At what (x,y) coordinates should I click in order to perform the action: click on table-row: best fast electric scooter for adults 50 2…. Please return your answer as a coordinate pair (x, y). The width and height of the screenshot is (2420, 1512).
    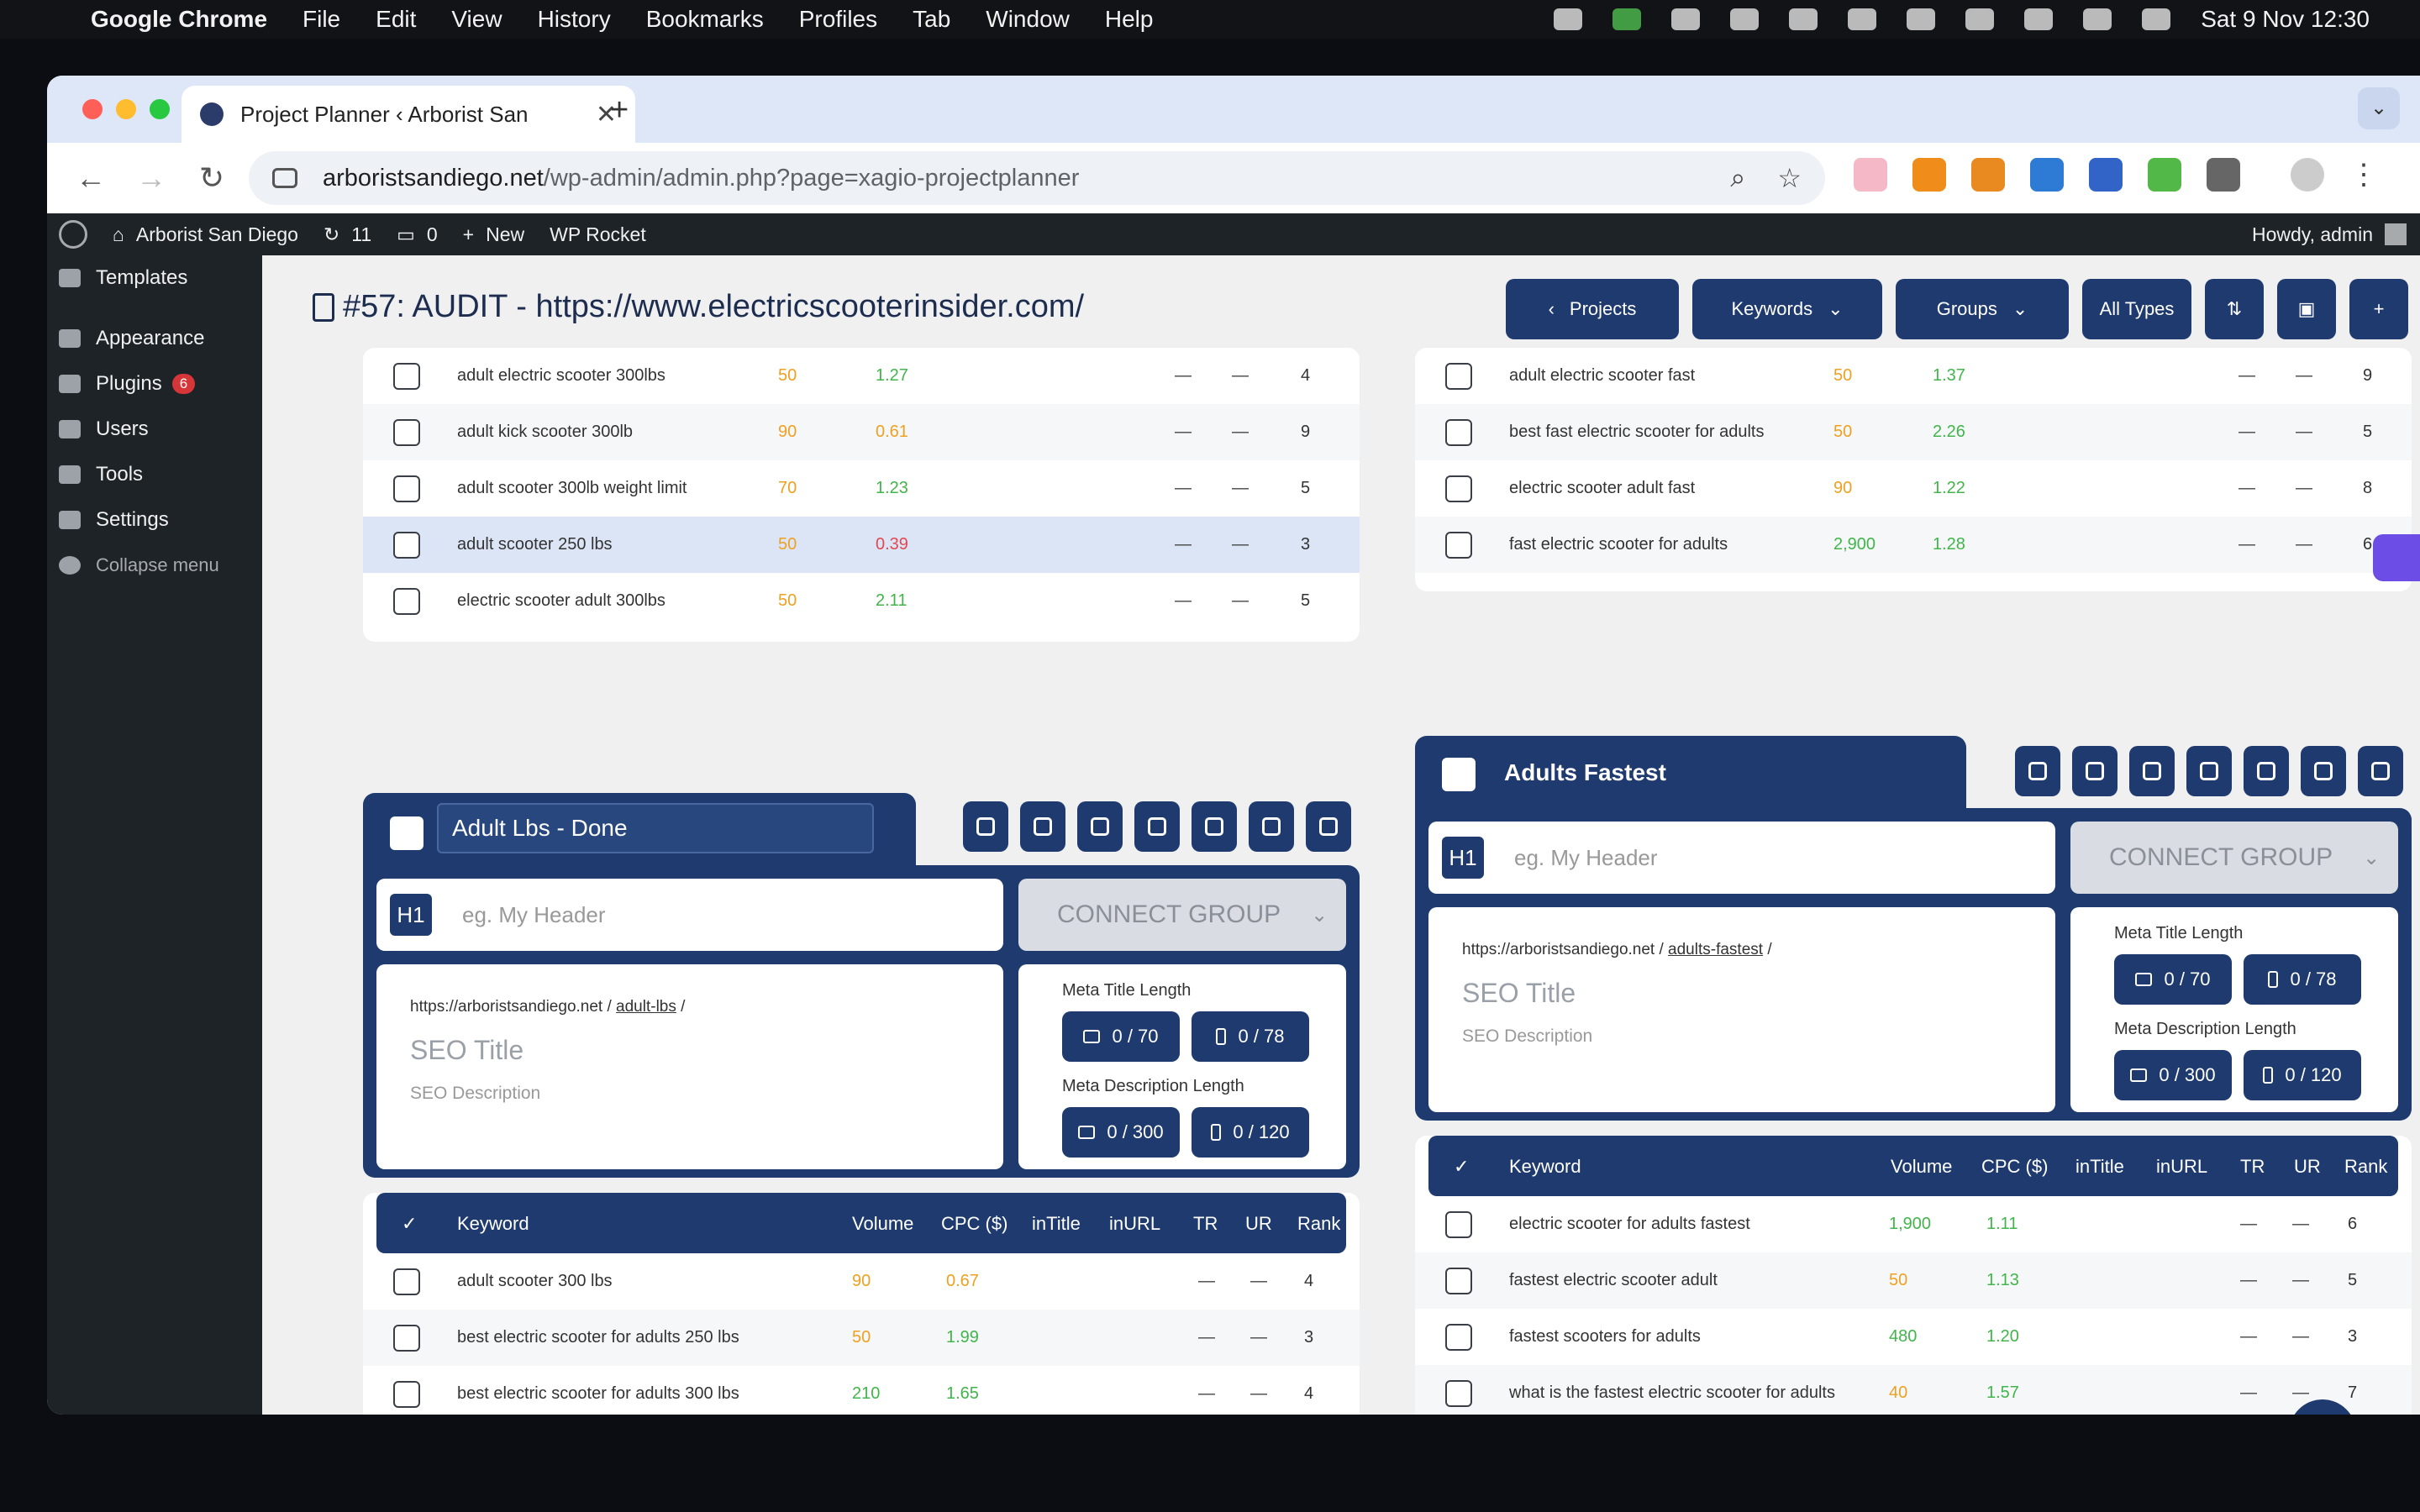
    Looking at the image, I should click on (1914, 432).